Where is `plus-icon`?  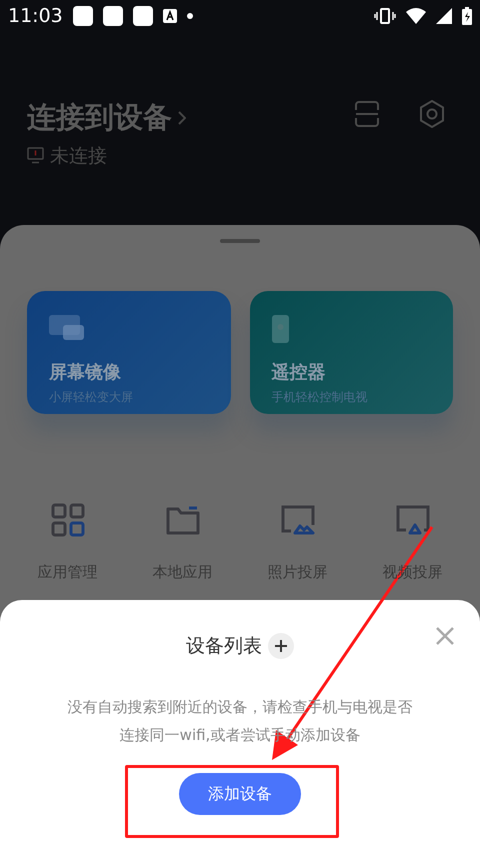 plus-icon is located at coordinates (281, 646).